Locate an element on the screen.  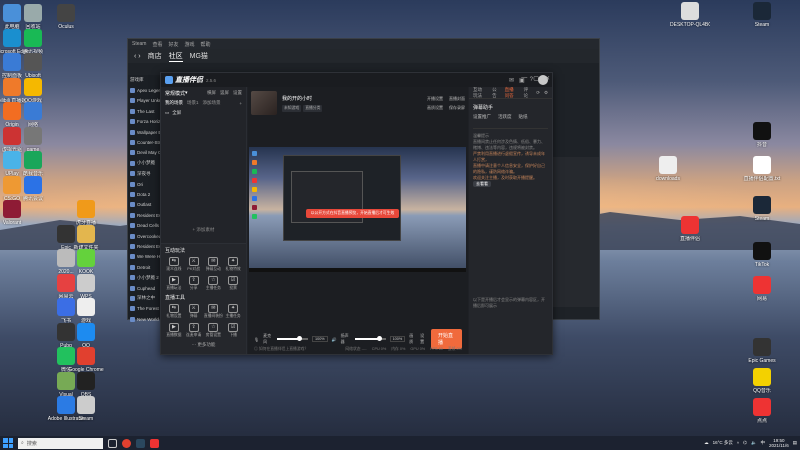
rtab-interact: 互动玩法 is located at coordinates (479, 93).